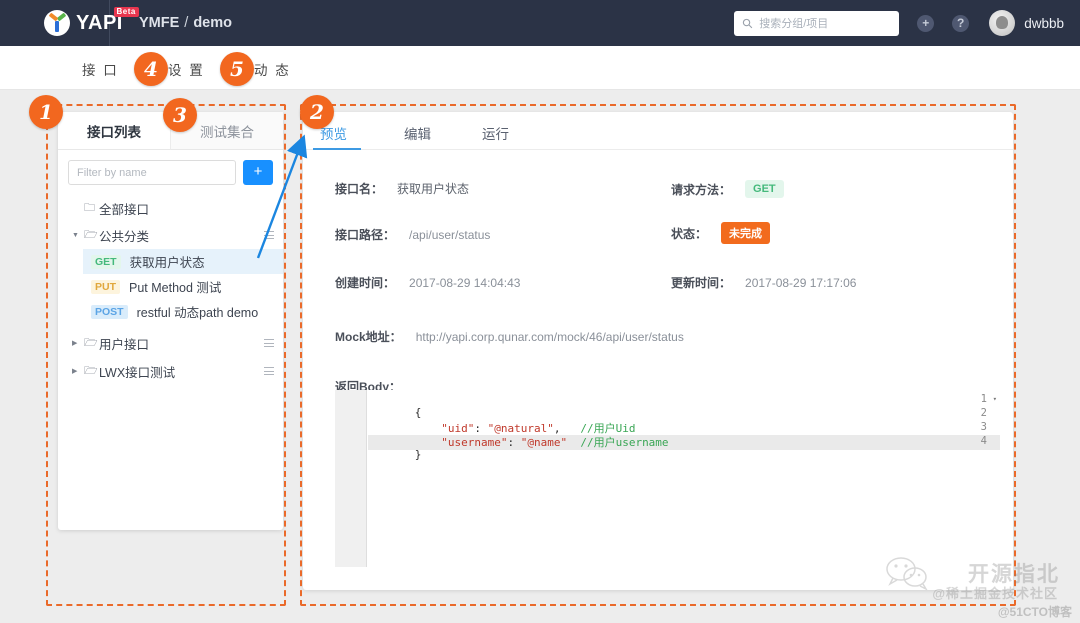  I want to click on avatar, so click(1002, 23).